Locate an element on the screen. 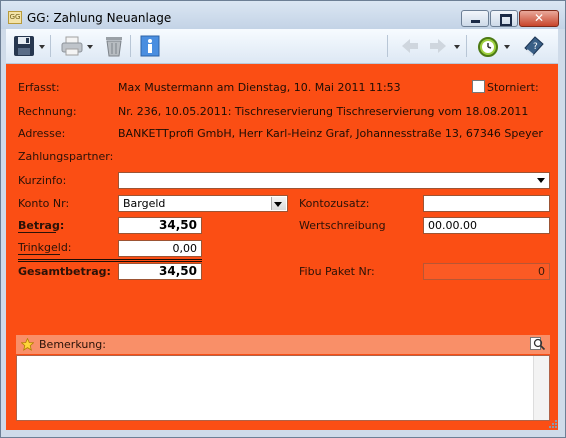 This screenshot has width=566, height=438. help-book-icon: ? is located at coordinates (534, 46).